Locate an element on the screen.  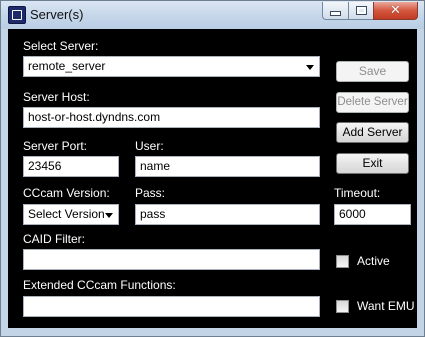
close-button: ✕ is located at coordinates (395, 11).